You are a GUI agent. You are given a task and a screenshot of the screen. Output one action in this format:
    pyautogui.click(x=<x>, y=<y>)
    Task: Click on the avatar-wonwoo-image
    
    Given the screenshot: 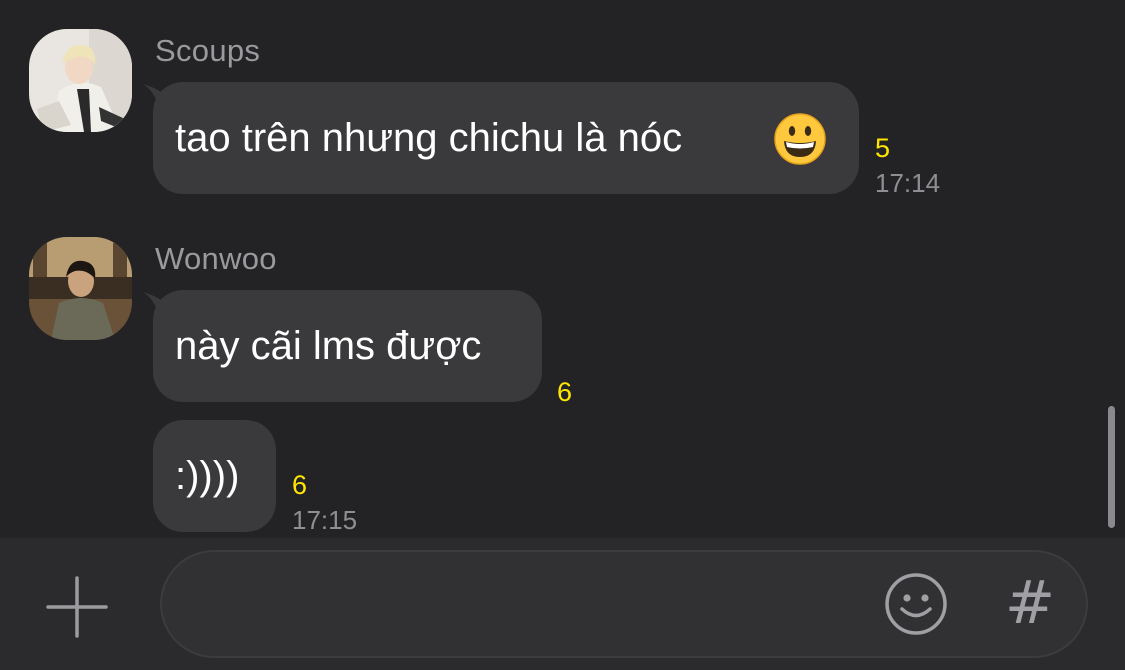 What is the action you would take?
    pyautogui.click(x=80, y=288)
    